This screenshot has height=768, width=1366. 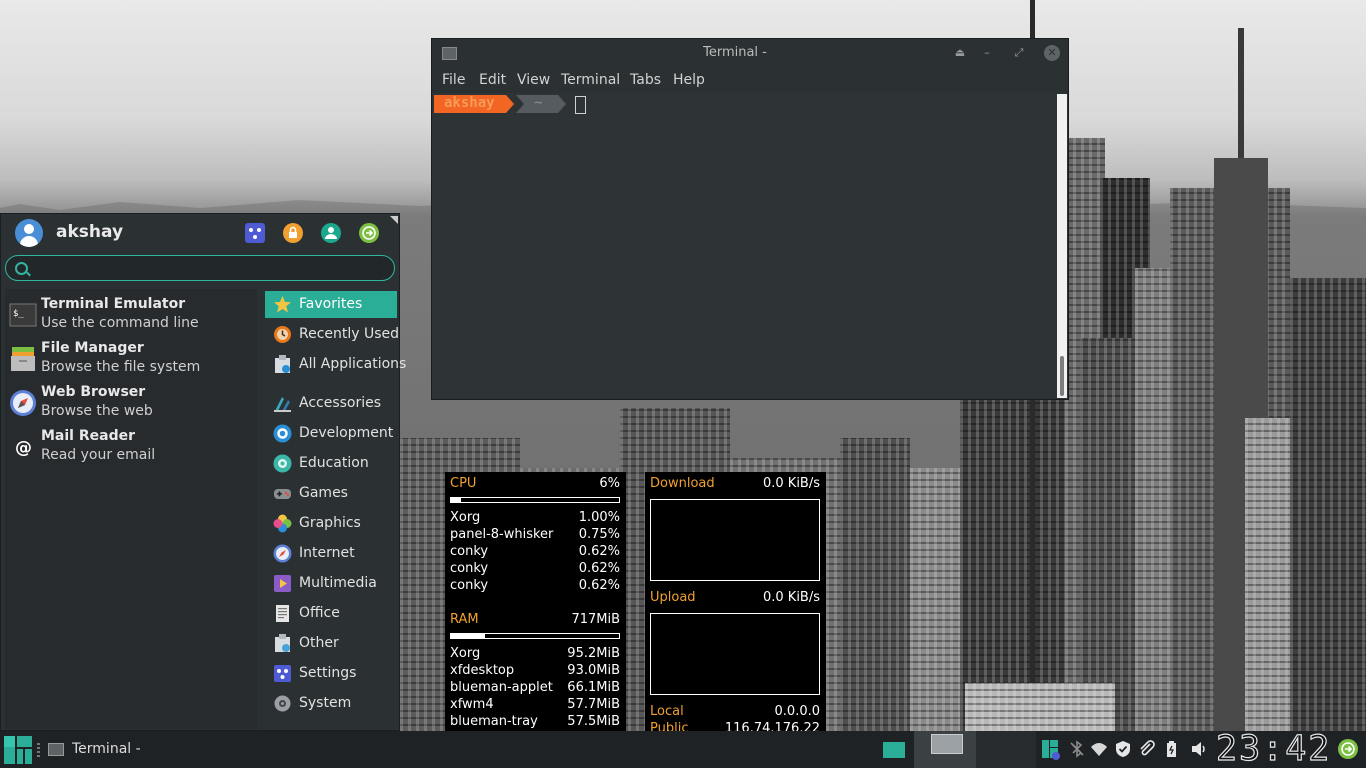 I want to click on search-field, so click(x=200, y=268).